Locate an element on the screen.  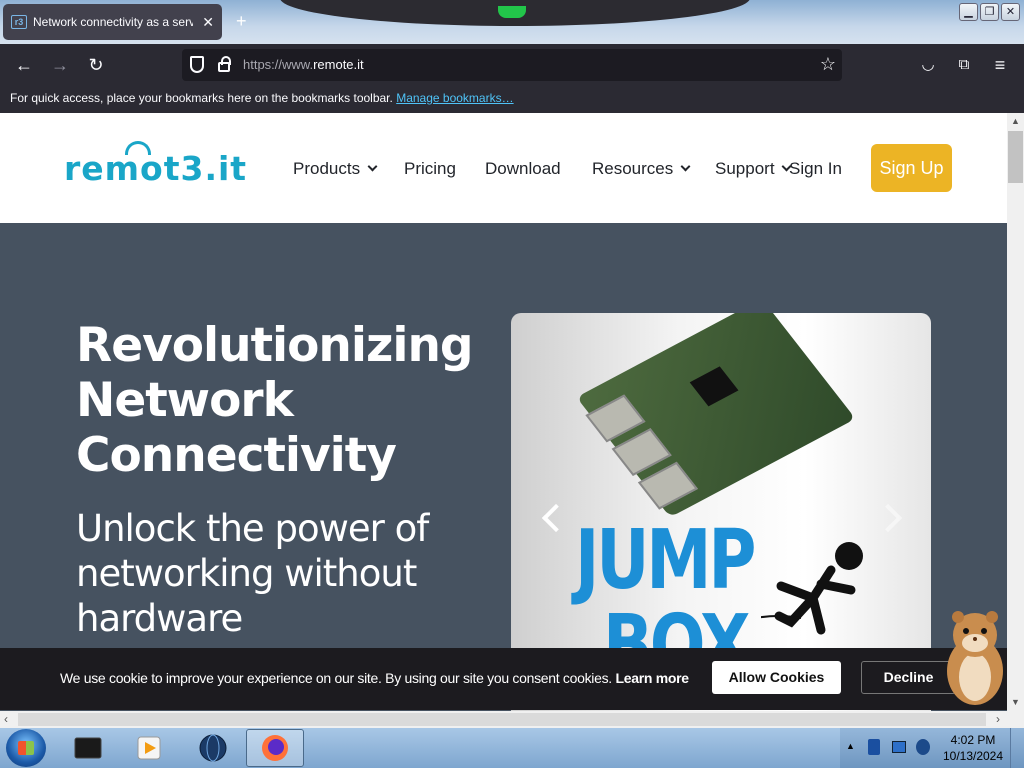
logo-text: remot3.it is located at coordinates (156, 168).